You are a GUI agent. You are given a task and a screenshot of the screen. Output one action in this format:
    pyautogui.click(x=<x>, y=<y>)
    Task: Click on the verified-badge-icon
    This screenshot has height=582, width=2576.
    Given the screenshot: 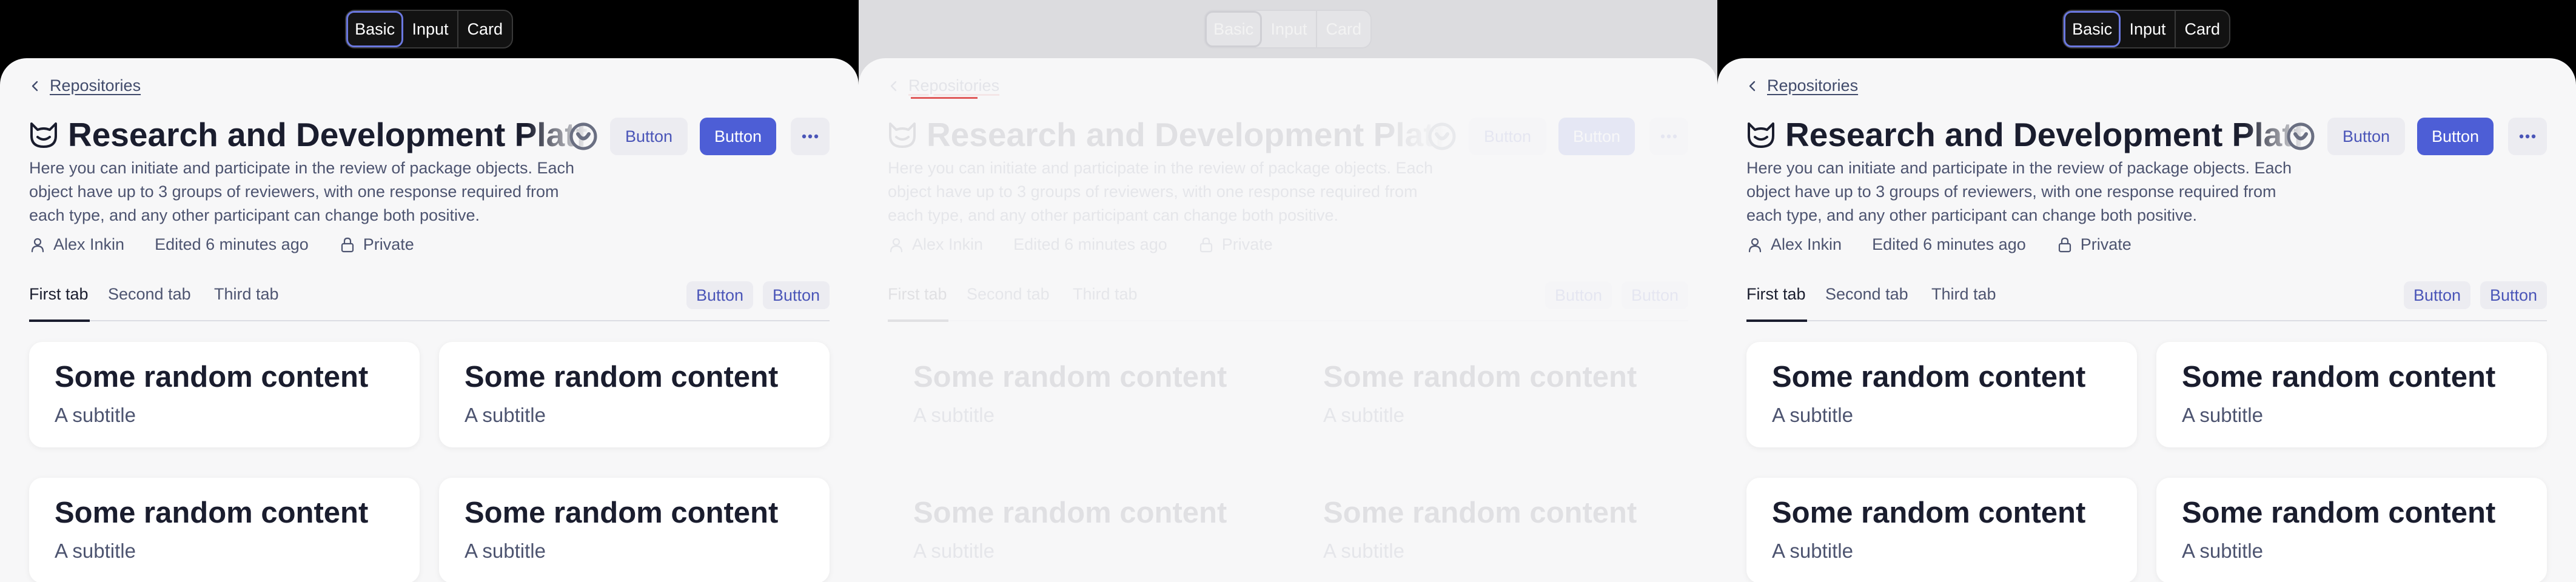 What is the action you would take?
    pyautogui.click(x=2301, y=136)
    